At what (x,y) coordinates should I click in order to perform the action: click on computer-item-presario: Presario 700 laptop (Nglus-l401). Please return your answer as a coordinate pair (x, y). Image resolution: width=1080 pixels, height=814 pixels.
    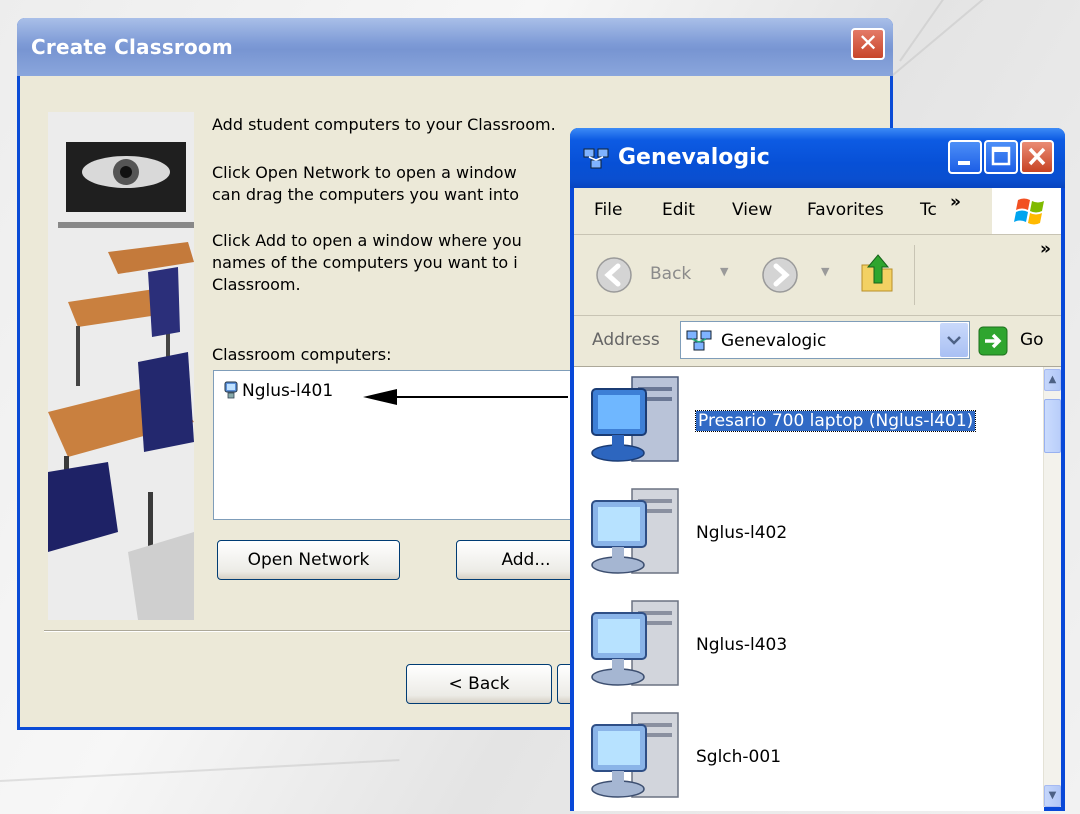
    Looking at the image, I should click on (813, 423).